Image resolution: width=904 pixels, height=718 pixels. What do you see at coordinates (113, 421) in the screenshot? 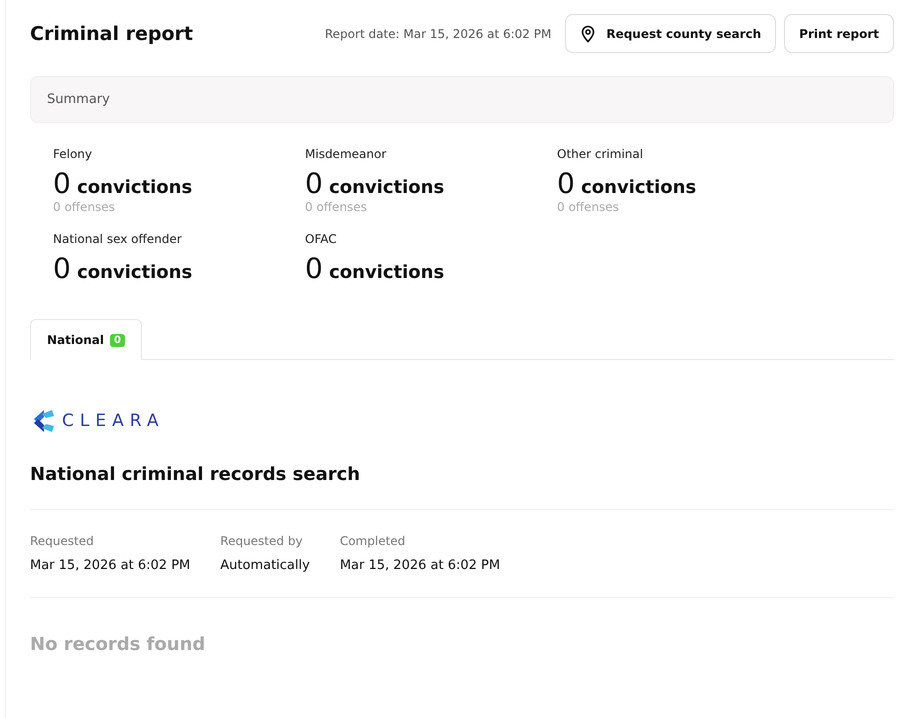
I see `provider-logo-text: CLEARA` at bounding box center [113, 421].